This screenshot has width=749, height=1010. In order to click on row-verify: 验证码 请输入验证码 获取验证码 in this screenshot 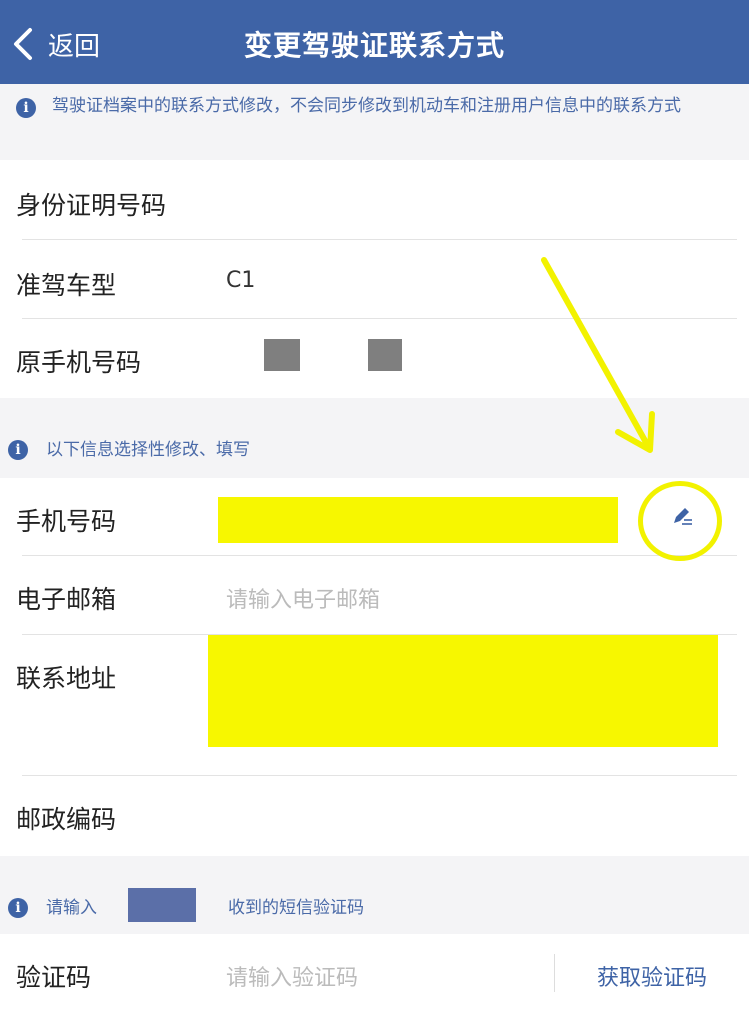, I will do `click(374, 972)`.